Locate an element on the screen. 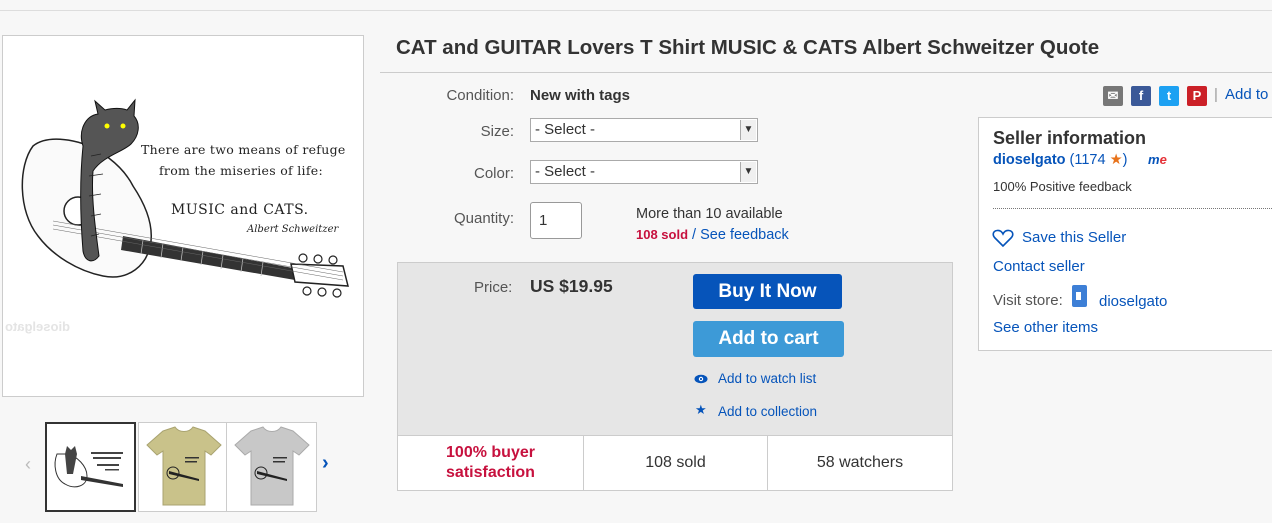 Image resolution: width=1272 pixels, height=523 pixels. heart-icon is located at coordinates (1003, 238).